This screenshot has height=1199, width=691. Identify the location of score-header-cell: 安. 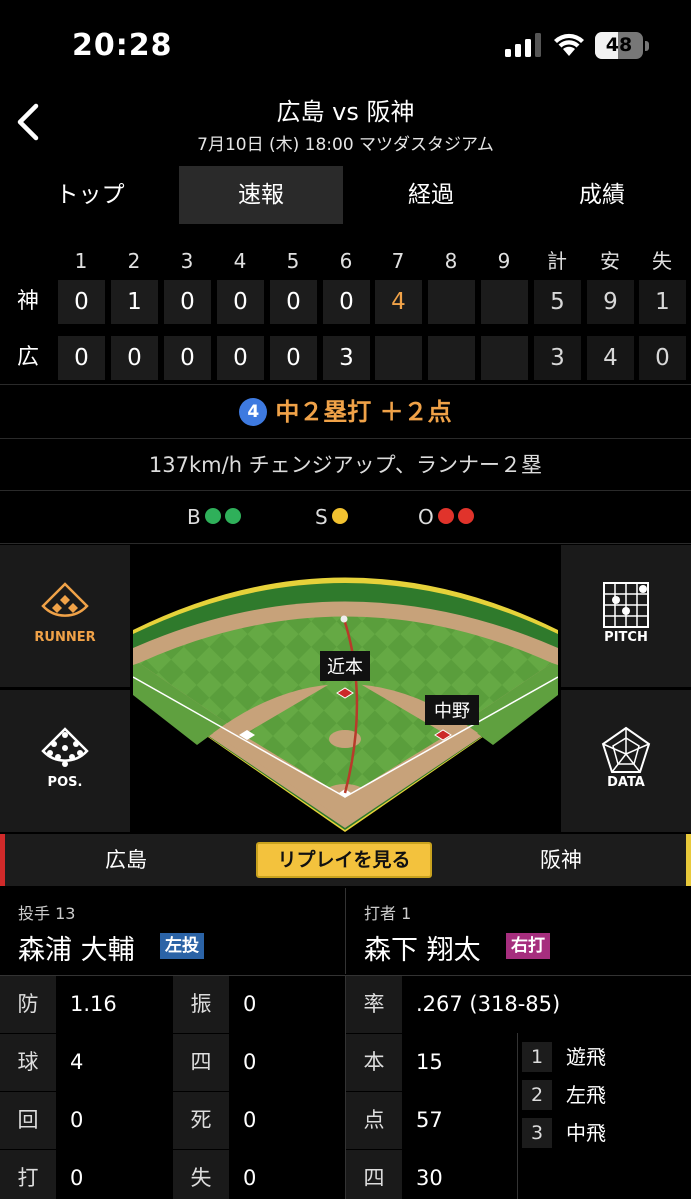
(610, 261).